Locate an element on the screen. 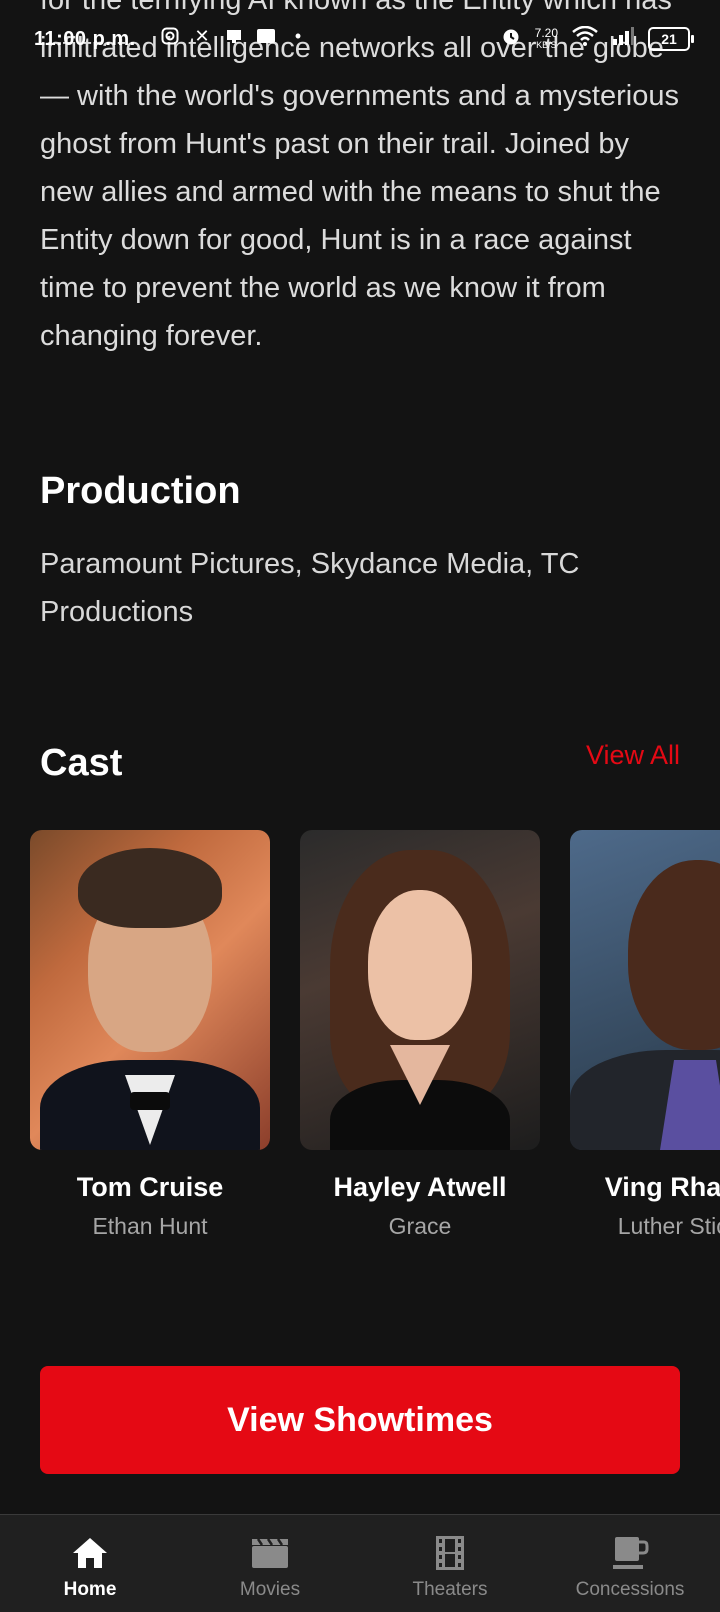 The width and height of the screenshot is (720, 1612). wifi-icon is located at coordinates (585, 38).